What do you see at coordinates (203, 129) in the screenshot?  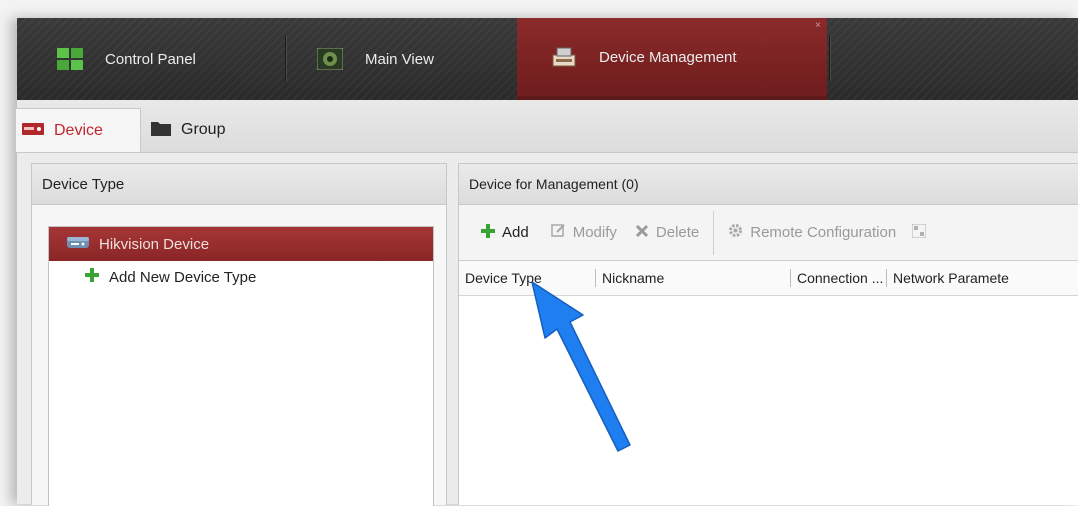 I see `subtab-group-label: Group` at bounding box center [203, 129].